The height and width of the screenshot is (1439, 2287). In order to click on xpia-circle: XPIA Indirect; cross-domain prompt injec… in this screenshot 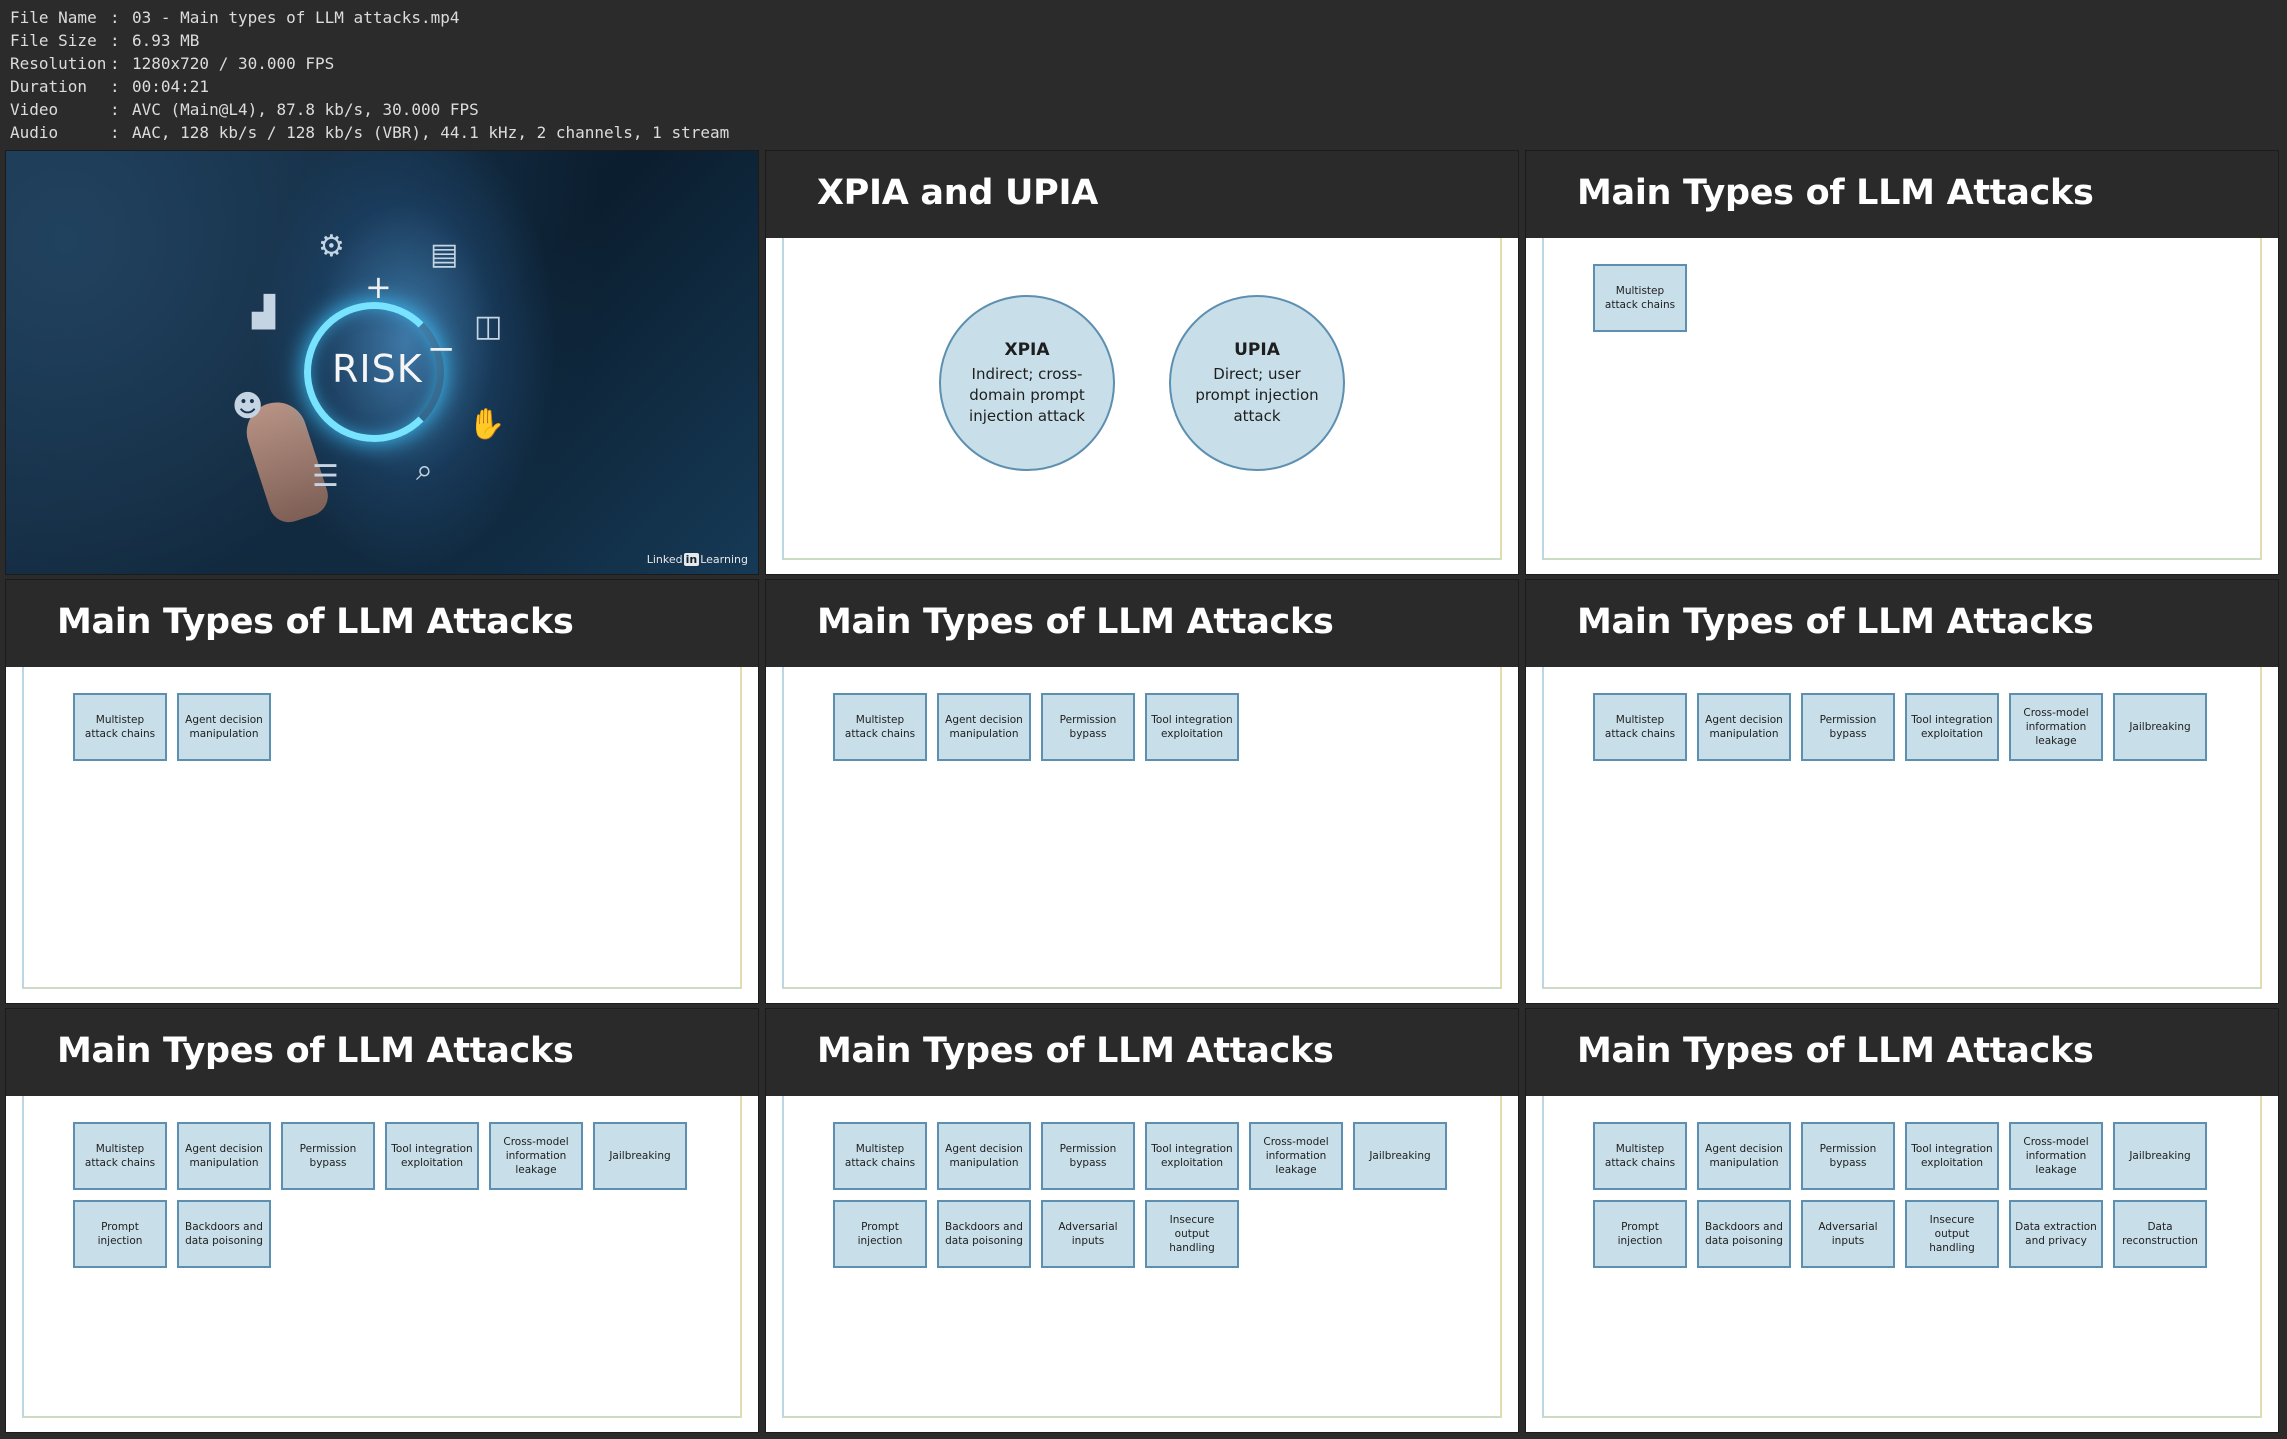, I will do `click(1027, 383)`.